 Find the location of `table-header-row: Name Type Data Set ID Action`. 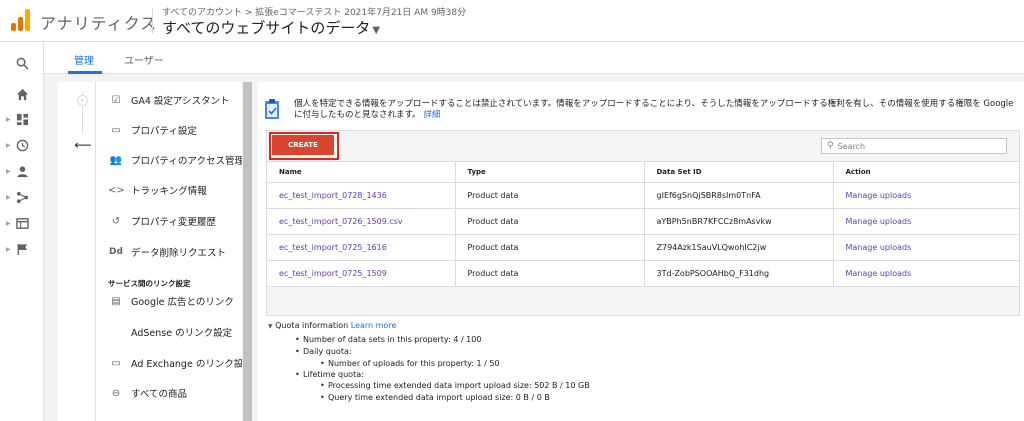

table-header-row: Name Type Data Set ID Action is located at coordinates (643, 172).